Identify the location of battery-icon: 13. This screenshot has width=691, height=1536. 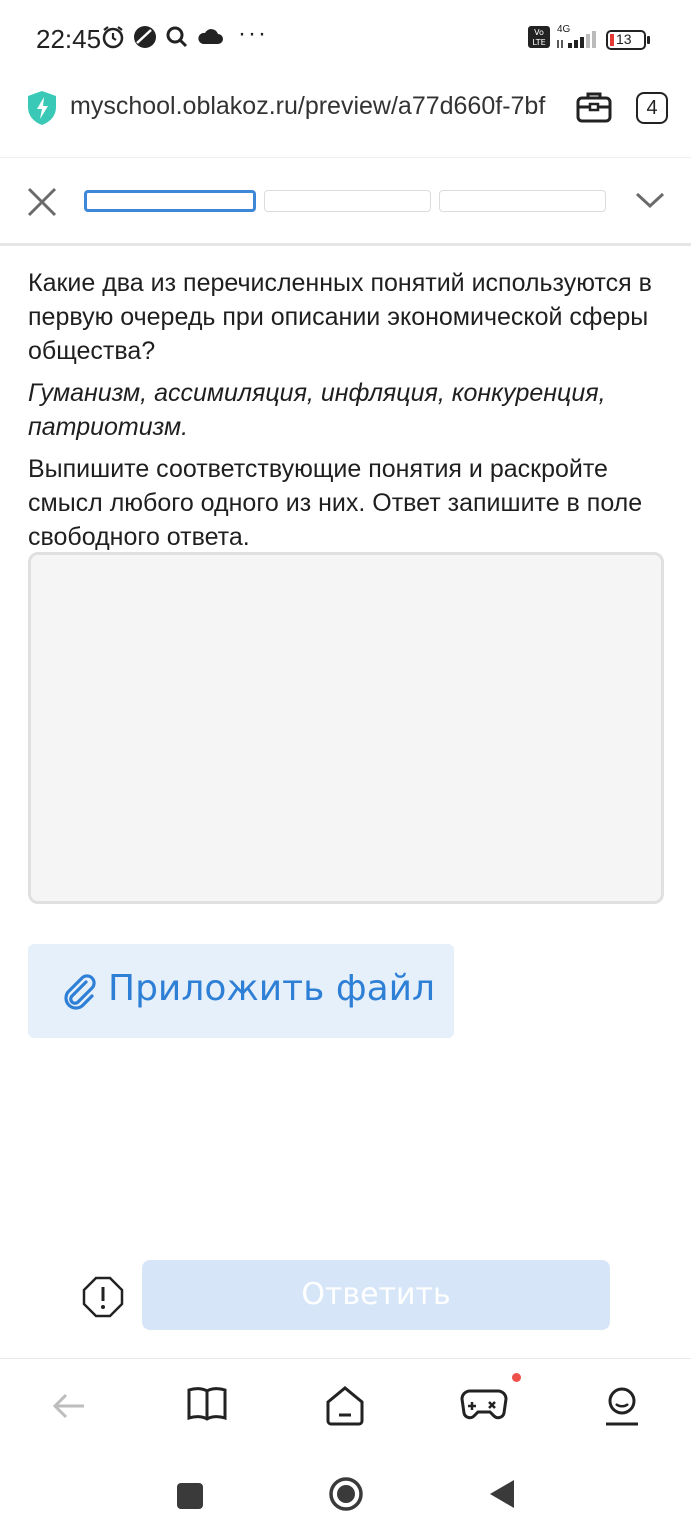
(628, 40).